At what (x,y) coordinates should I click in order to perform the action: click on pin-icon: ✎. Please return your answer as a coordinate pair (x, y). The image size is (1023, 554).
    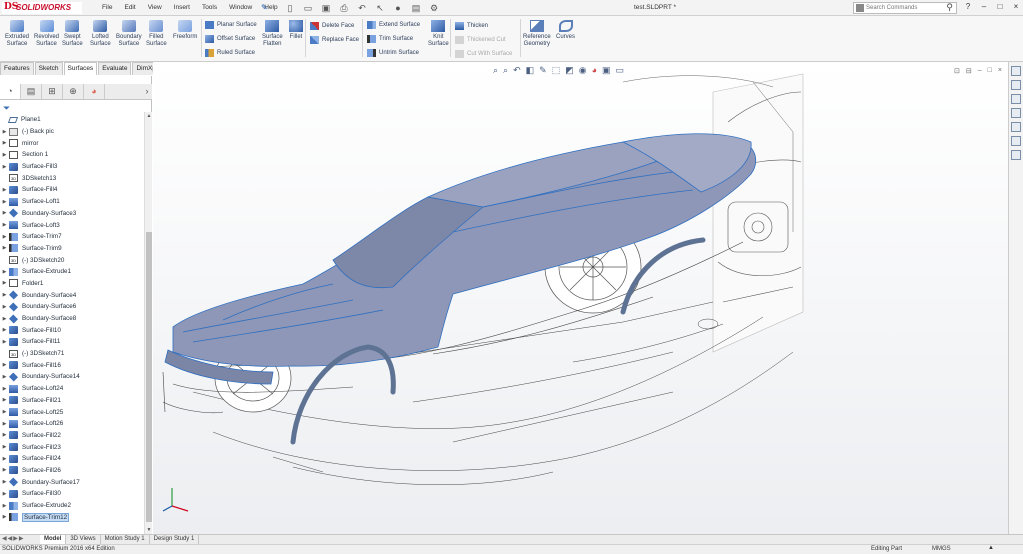
    Looking at the image, I should click on (264, 7).